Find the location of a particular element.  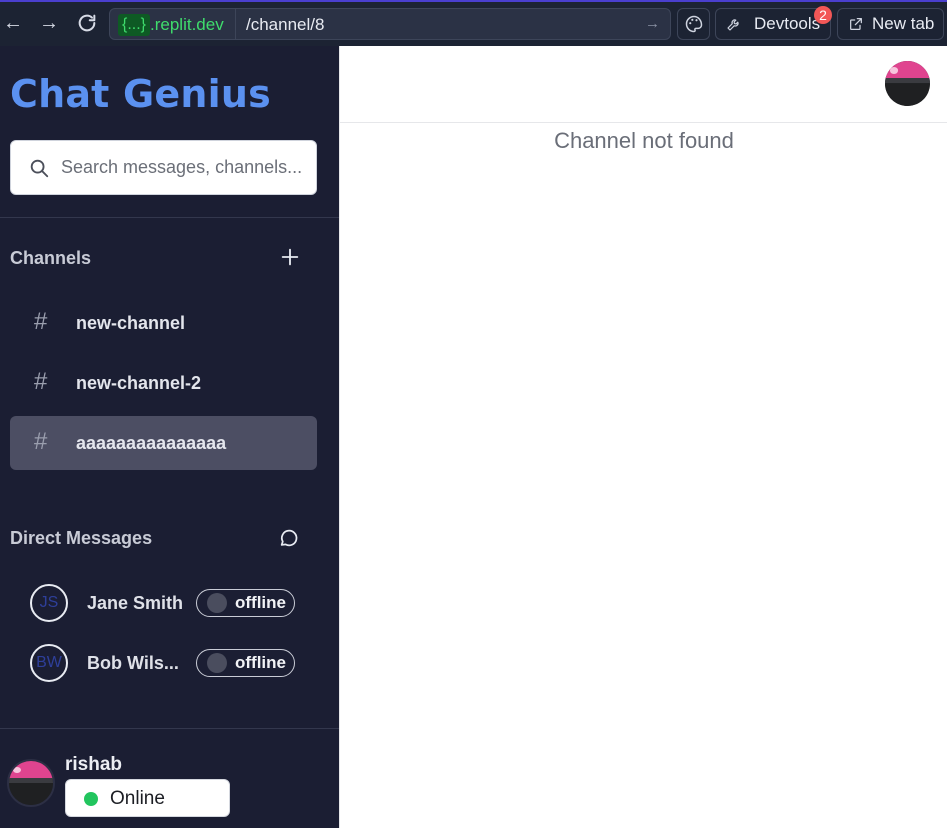

search-box is located at coordinates (163, 167).